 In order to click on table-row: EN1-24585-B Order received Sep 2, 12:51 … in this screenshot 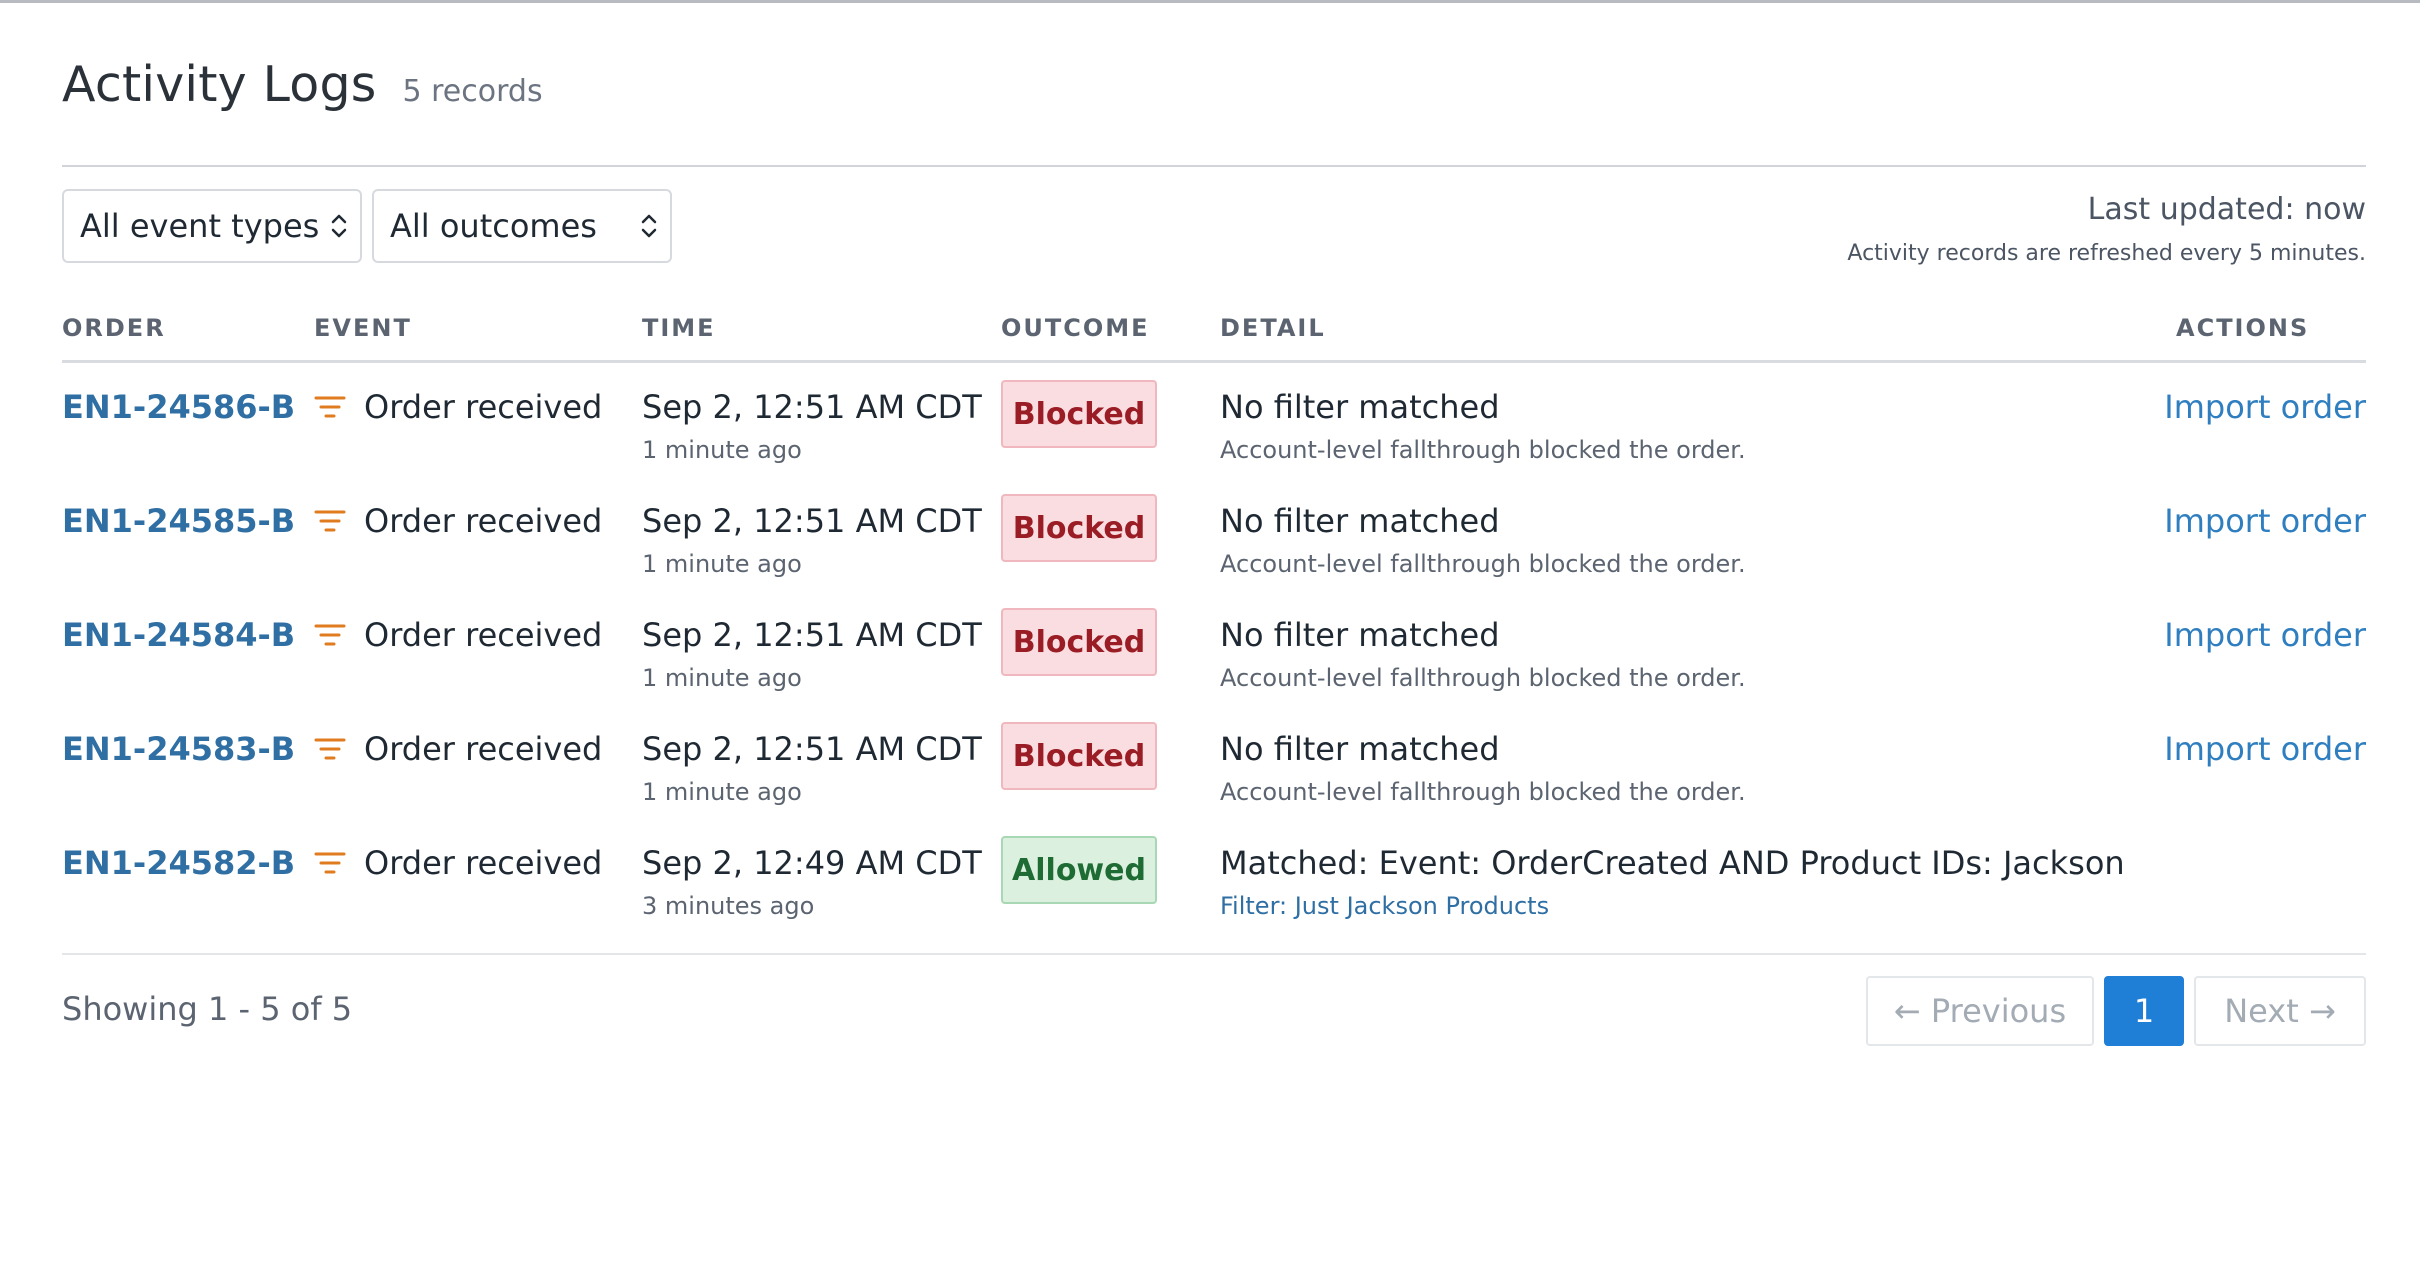, I will do `click(1214, 535)`.